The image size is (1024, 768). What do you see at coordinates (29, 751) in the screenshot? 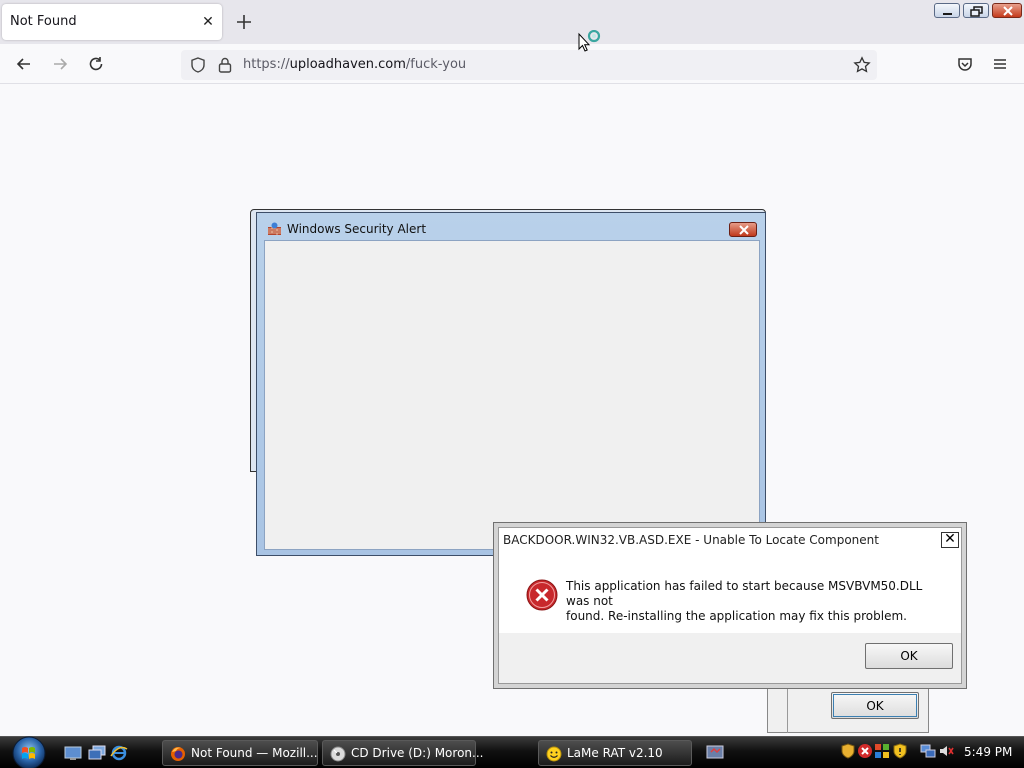
I see `start-button` at bounding box center [29, 751].